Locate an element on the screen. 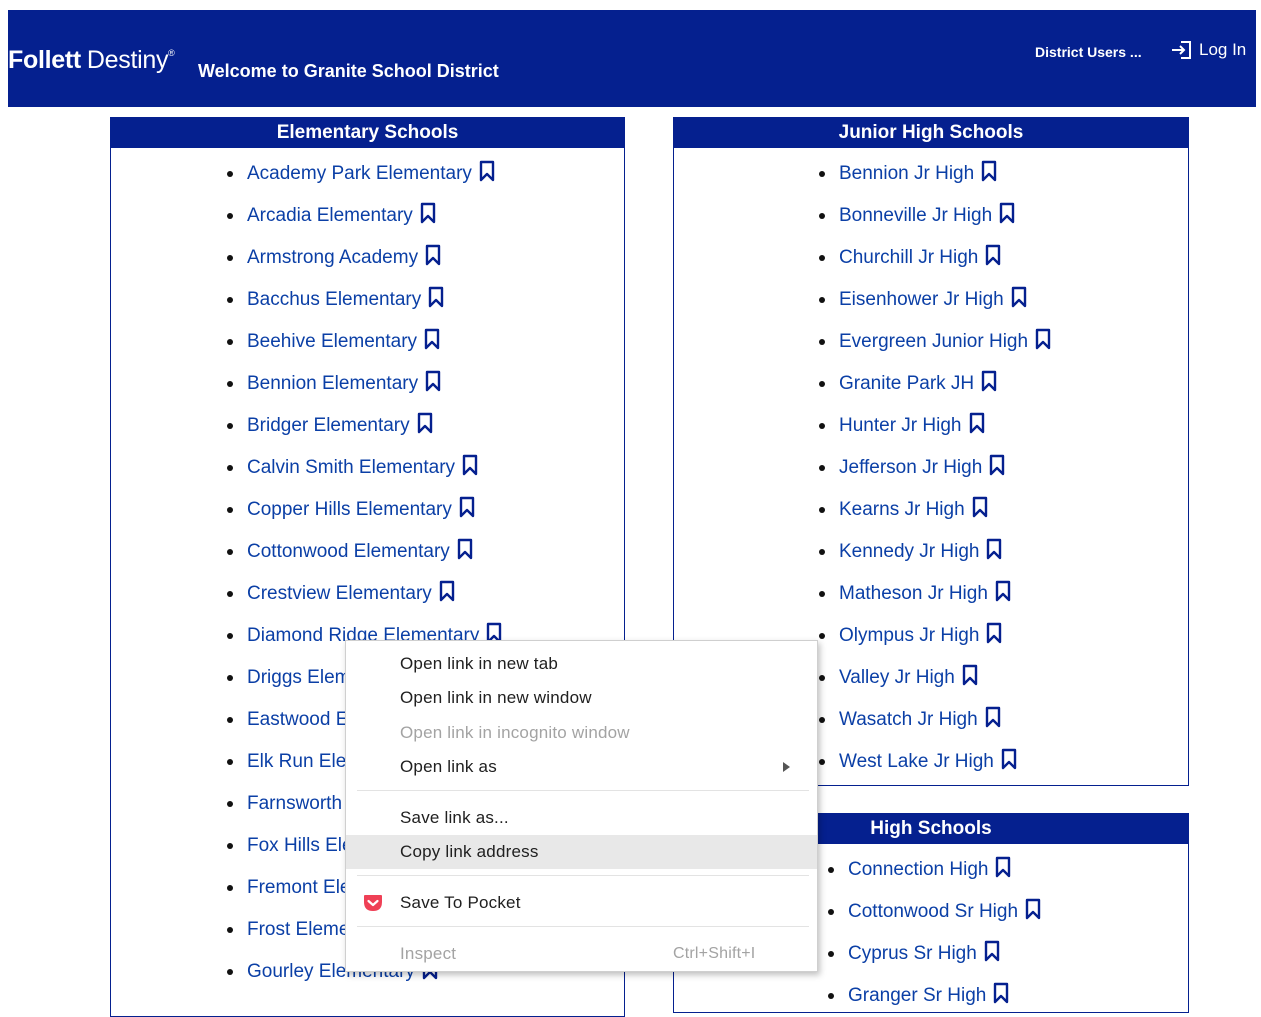 Image resolution: width=1261 pixels, height=1017 pixels. school-list-item: Evergreen Junior High is located at coordinates (935, 342).